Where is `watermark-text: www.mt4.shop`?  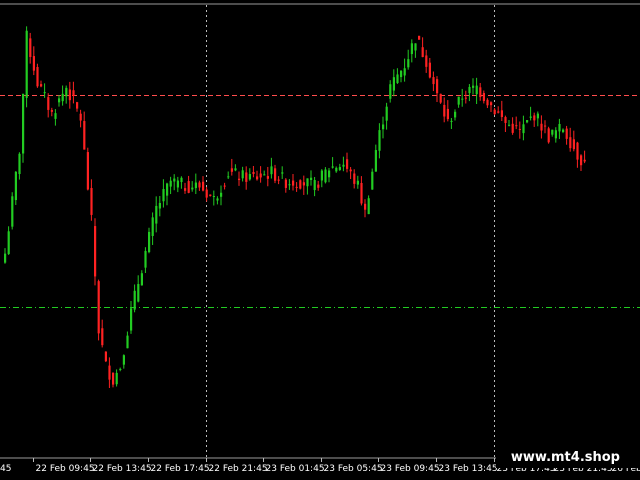 watermark-text: www.mt4.shop is located at coordinates (565, 457).